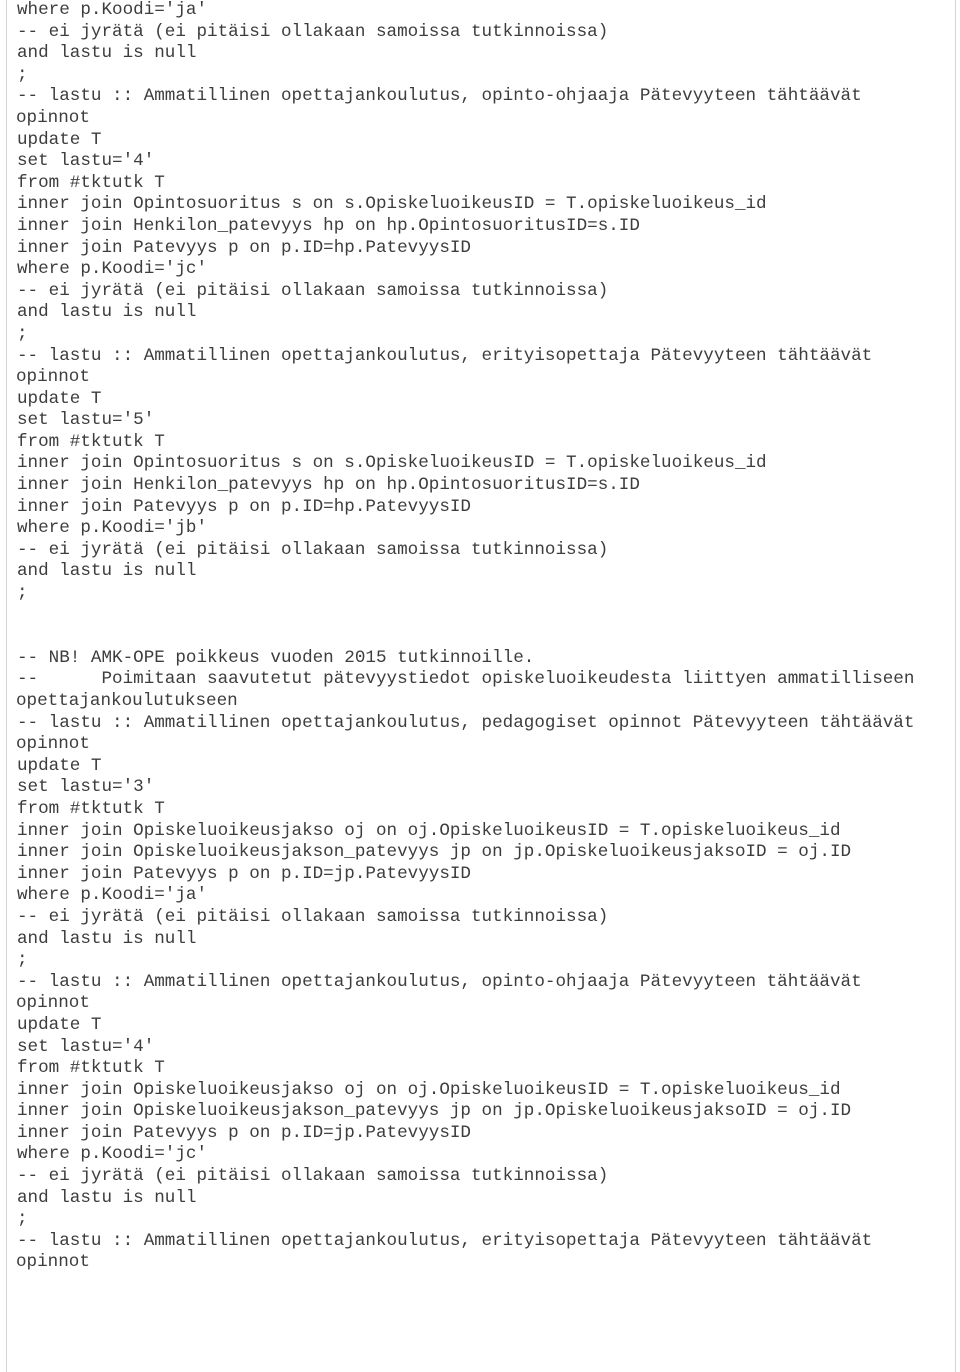  Describe the element at coordinates (86, 787) in the screenshot. I see `code-line: set lastu='3'` at that location.